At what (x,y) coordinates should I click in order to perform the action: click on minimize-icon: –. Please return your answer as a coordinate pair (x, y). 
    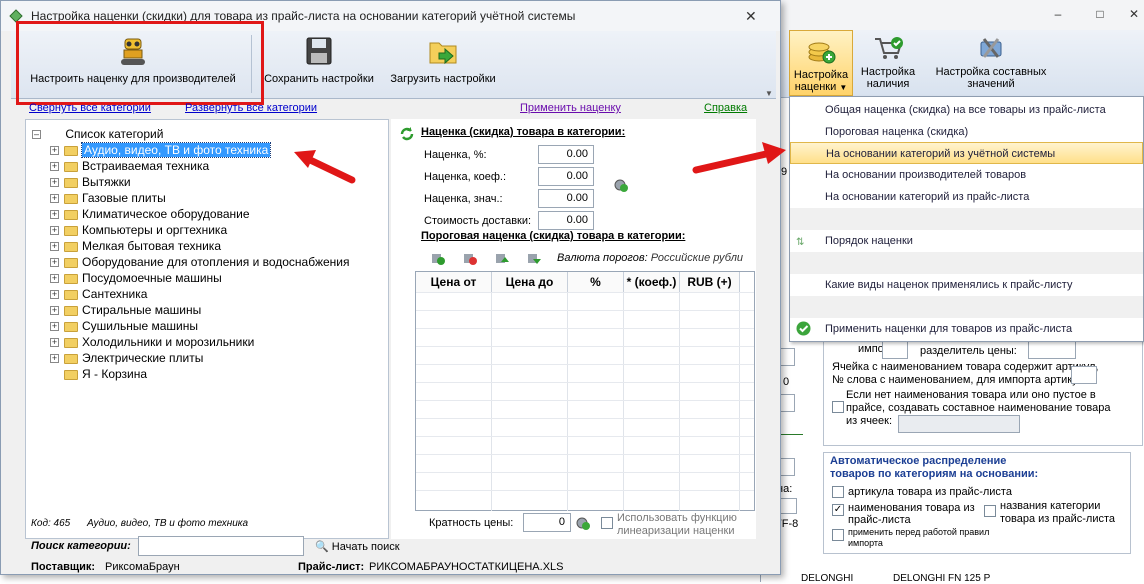
    Looking at the image, I should click on (1058, 14).